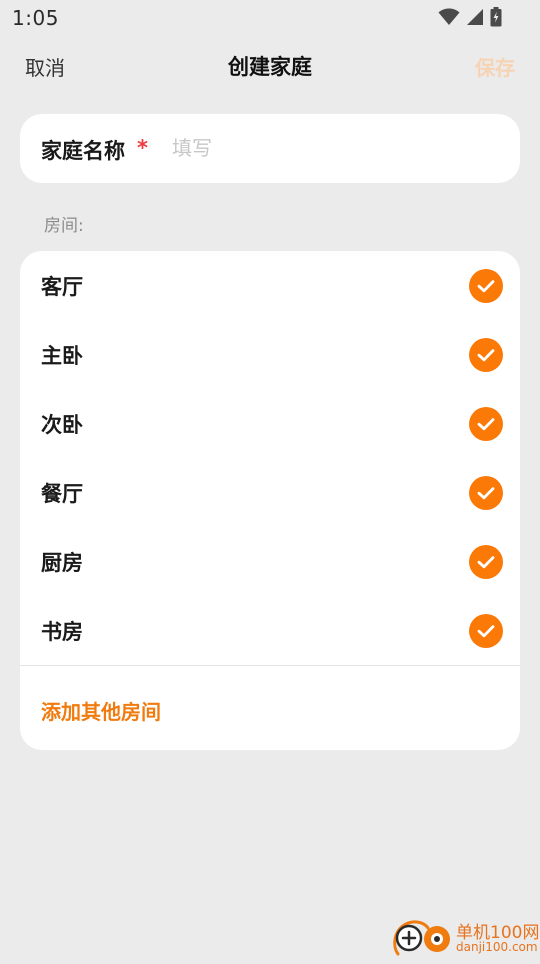  I want to click on family-name-card: 家庭名称 *, so click(270, 148).